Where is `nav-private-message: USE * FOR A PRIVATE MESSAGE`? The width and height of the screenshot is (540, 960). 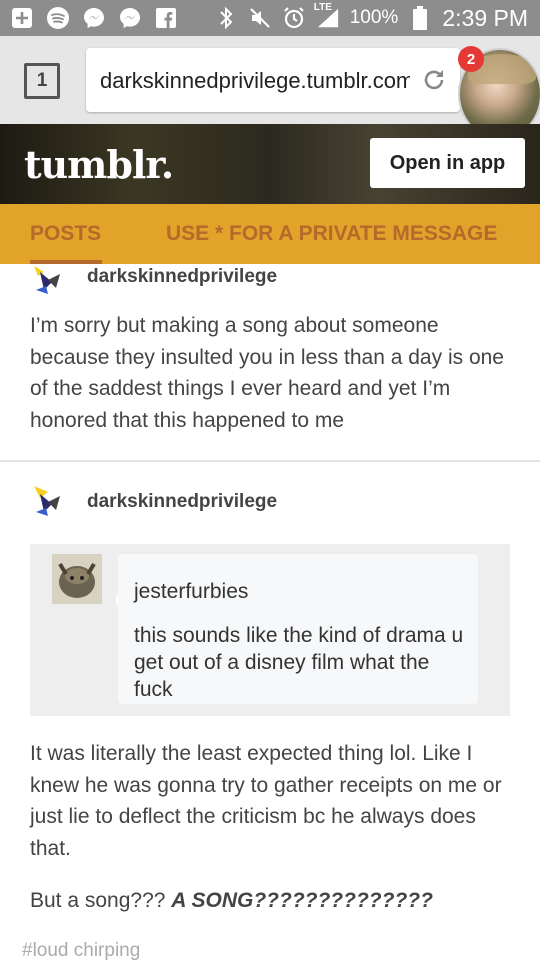
nav-private-message: USE * FOR A PRIVATE MESSAGE is located at coordinates (331, 234).